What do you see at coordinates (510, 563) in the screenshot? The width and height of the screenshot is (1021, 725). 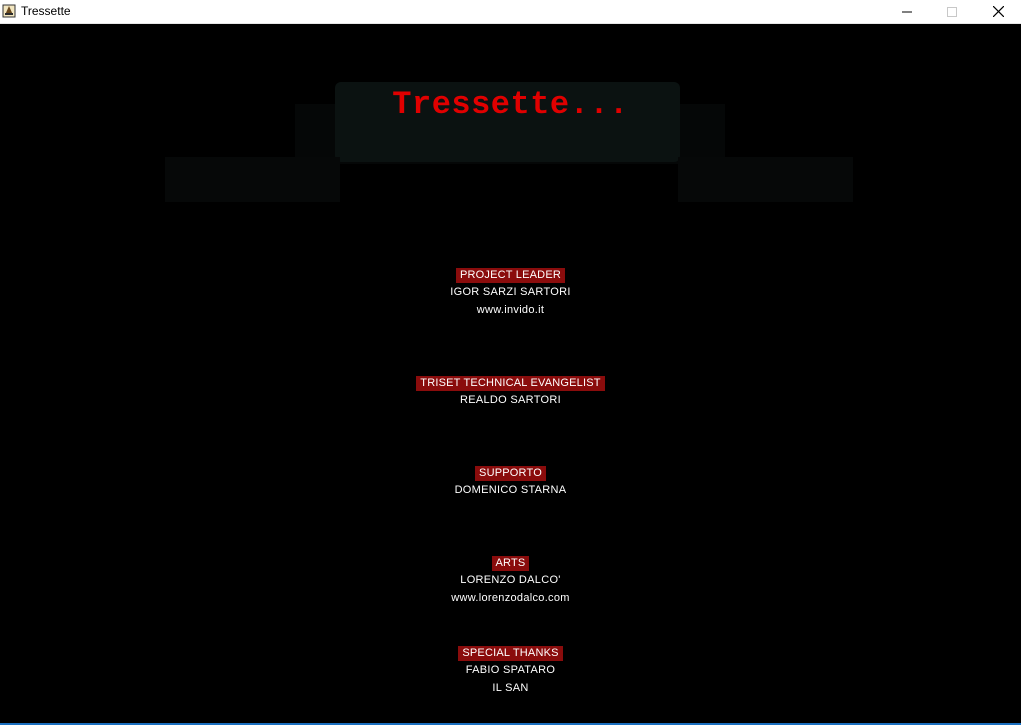 I see `role-badge: ARTS` at bounding box center [510, 563].